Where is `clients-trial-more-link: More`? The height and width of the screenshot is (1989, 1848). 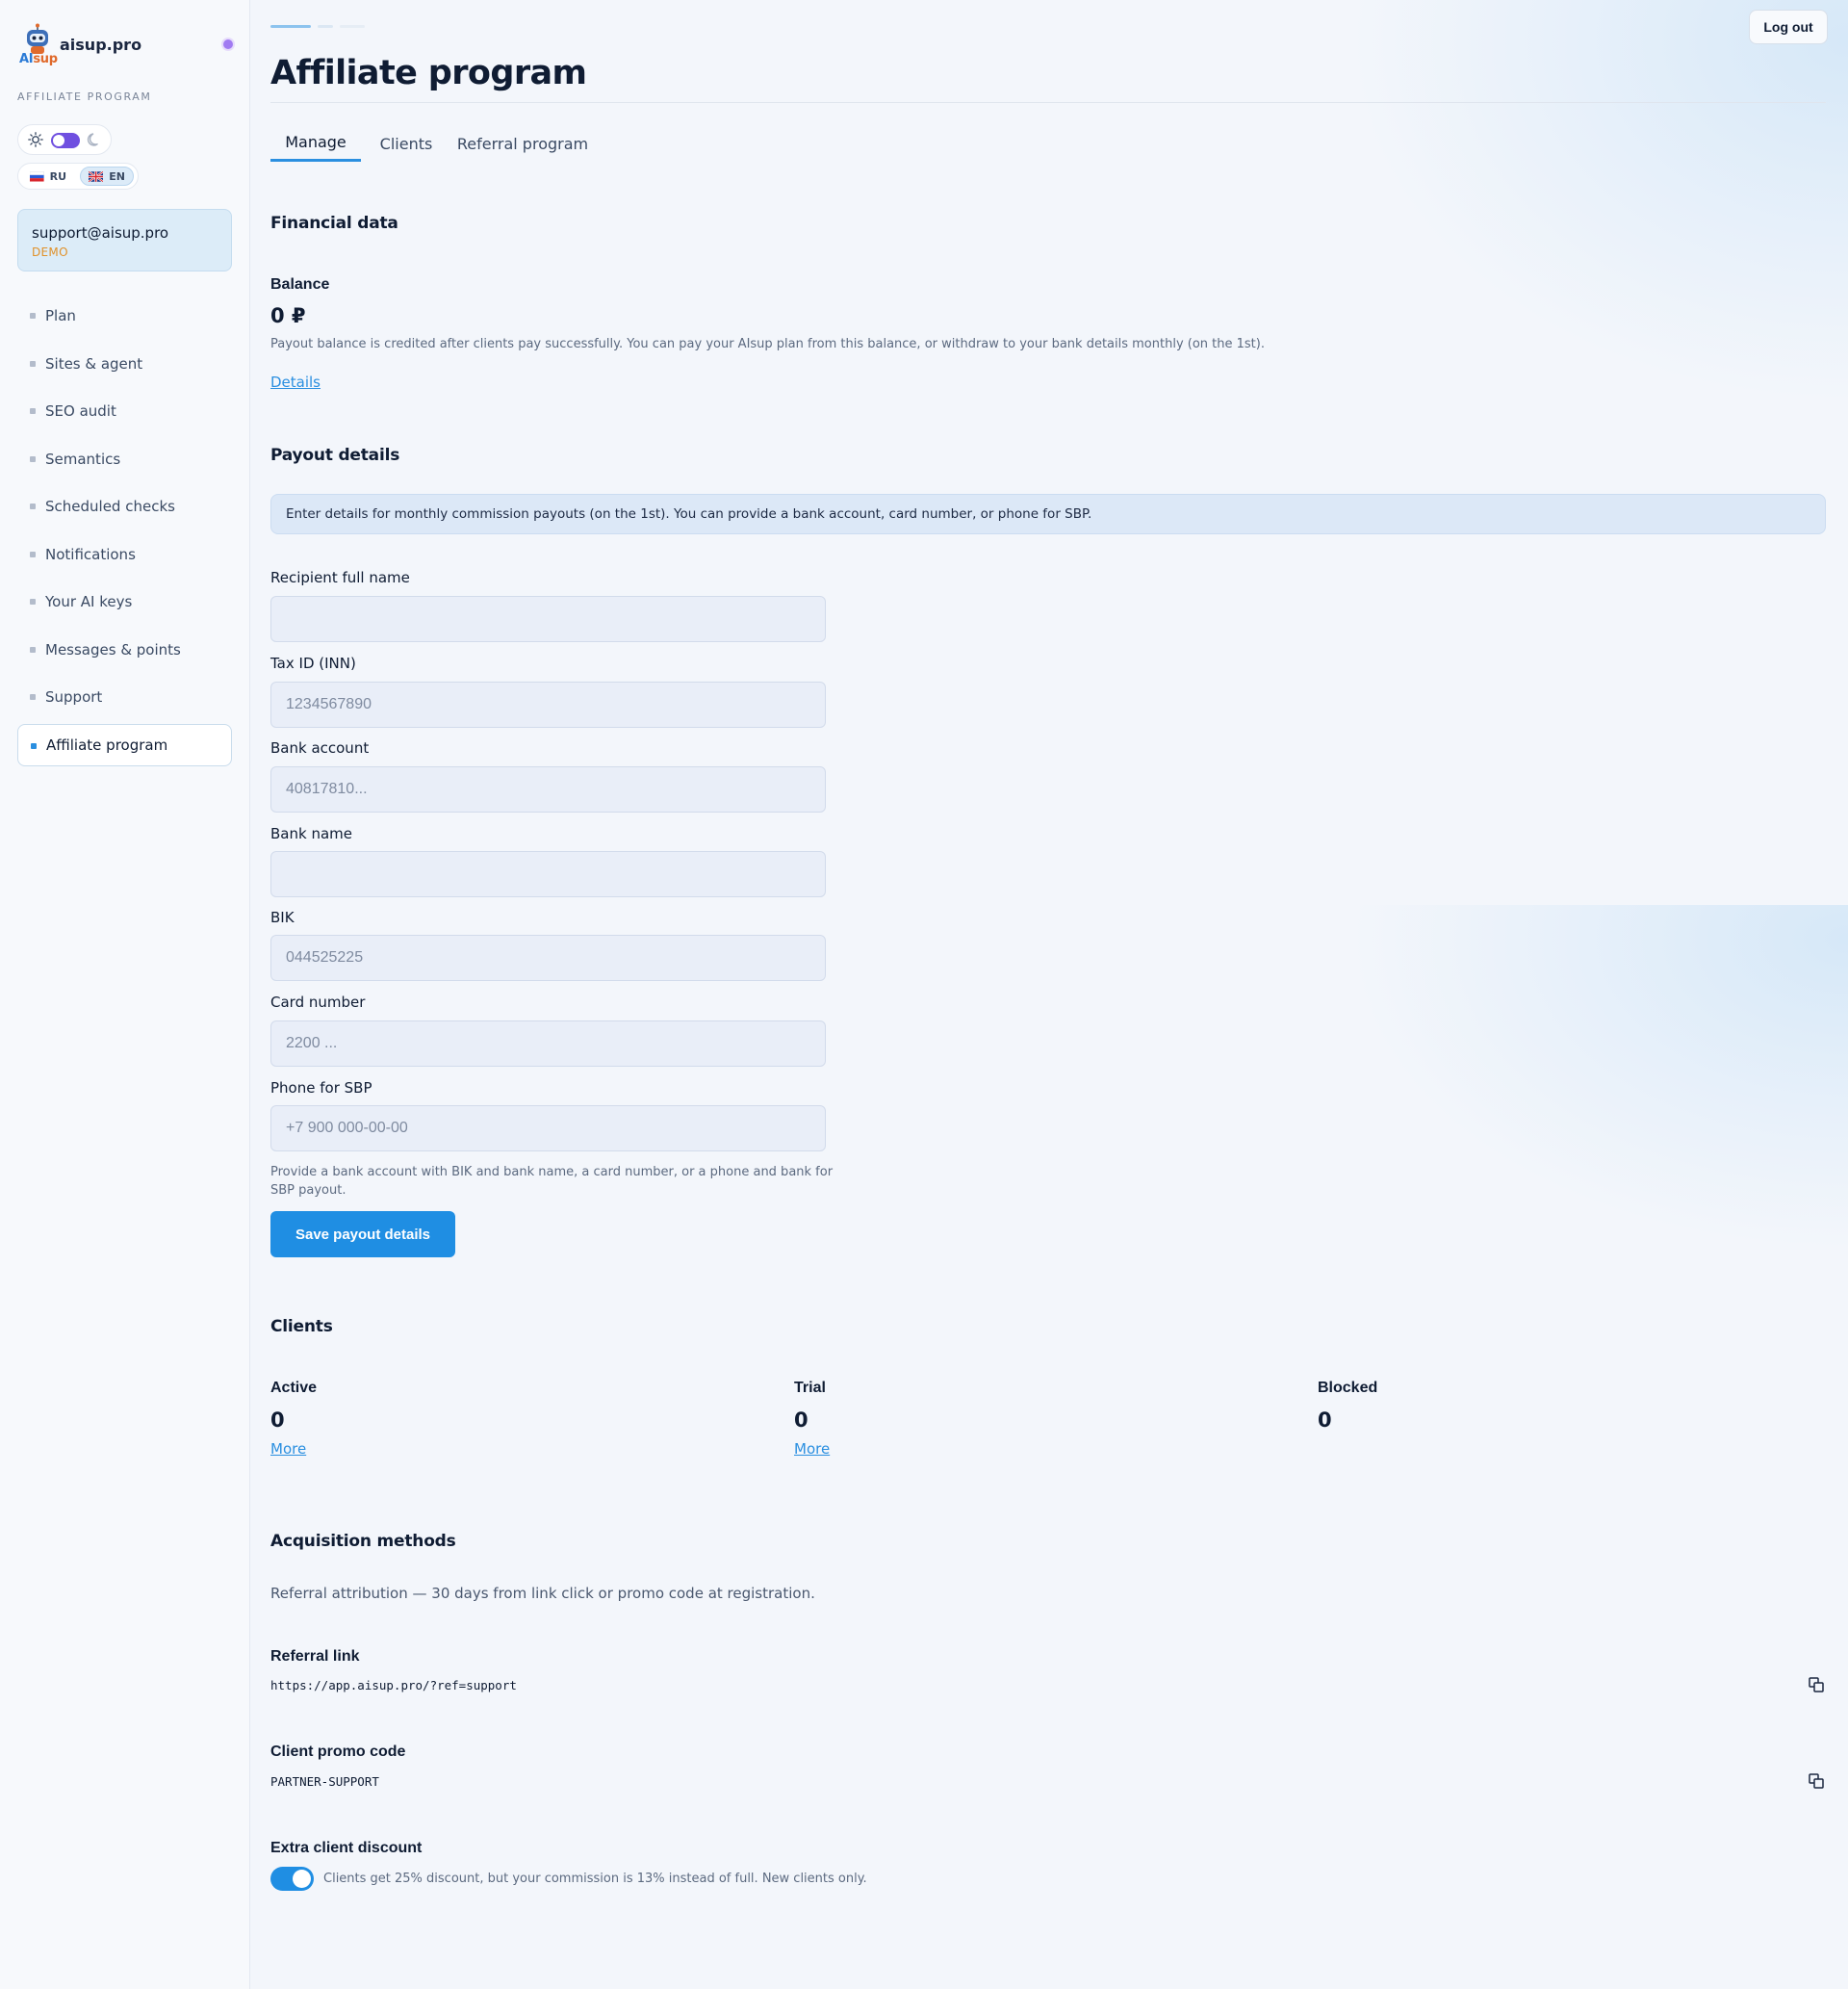
clients-trial-more-link: More is located at coordinates (812, 1449).